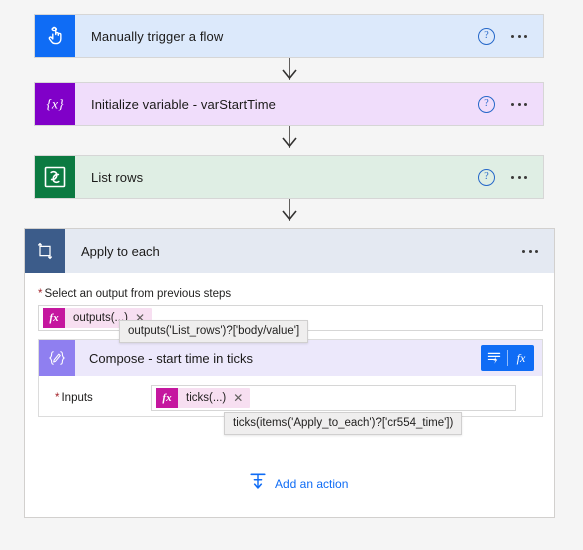 The width and height of the screenshot is (583, 550). Describe the element at coordinates (290, 358) in the screenshot. I see `compose-header: Compose - start time in ticks fx` at that location.